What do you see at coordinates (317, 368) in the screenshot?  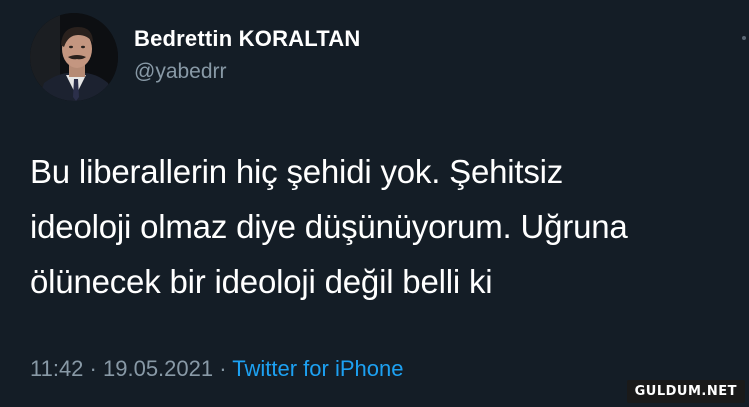 I see `tweet-source-link: Twitter for iPhone` at bounding box center [317, 368].